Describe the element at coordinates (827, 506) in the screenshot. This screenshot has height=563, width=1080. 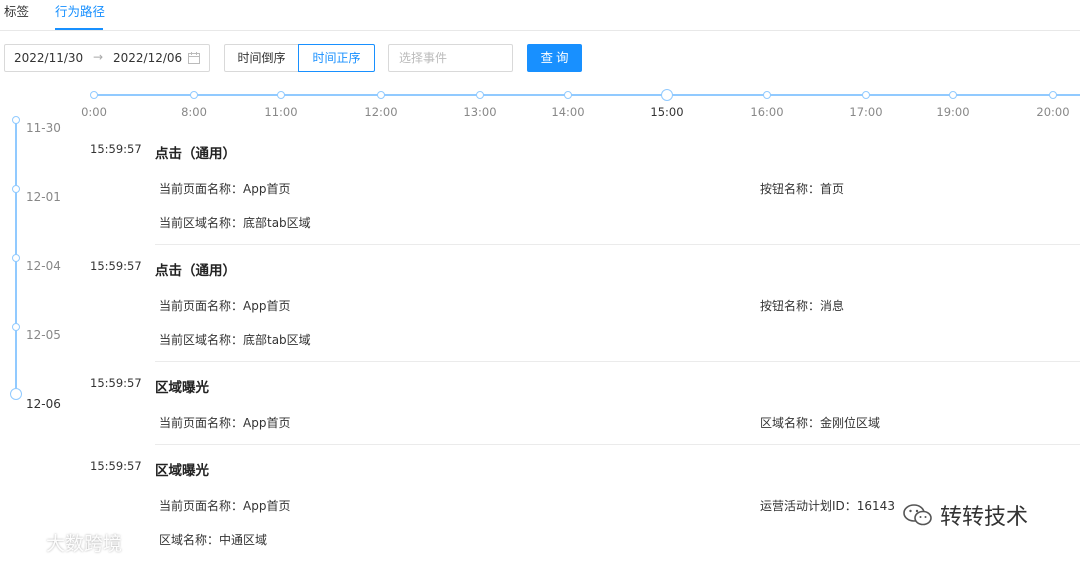
I see `event-field: 运营活动计划ID：16143` at that location.